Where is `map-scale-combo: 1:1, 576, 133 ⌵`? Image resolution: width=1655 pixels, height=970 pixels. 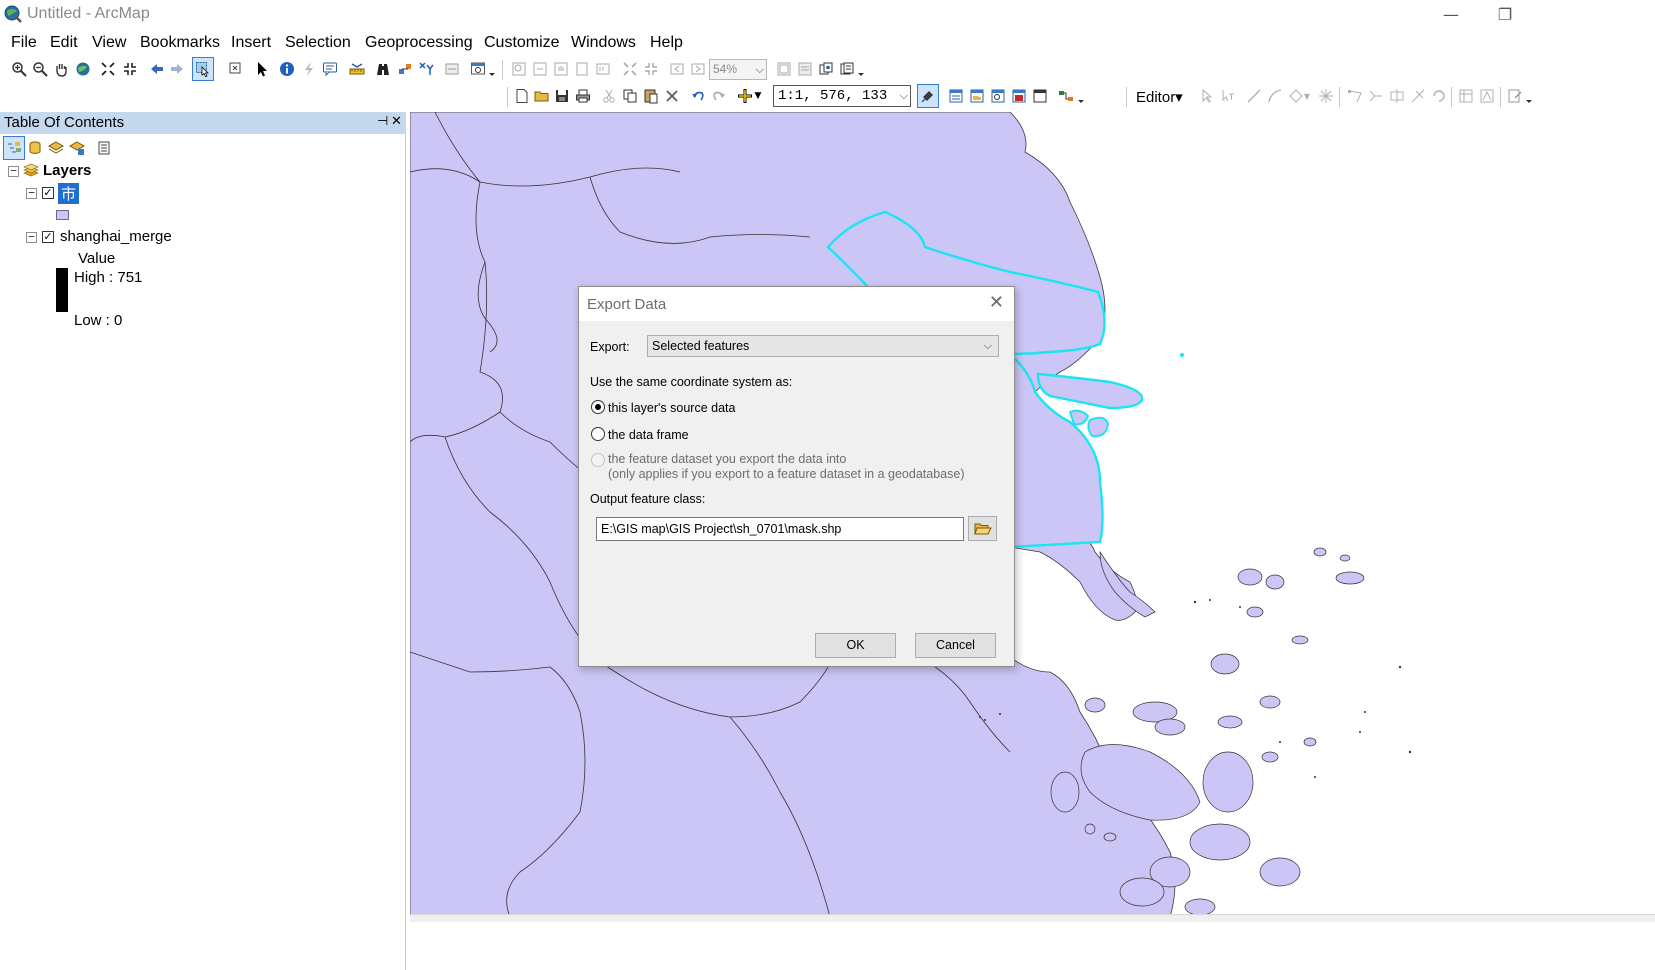
map-scale-combo: 1:1, 576, 133 ⌵ is located at coordinates (842, 96).